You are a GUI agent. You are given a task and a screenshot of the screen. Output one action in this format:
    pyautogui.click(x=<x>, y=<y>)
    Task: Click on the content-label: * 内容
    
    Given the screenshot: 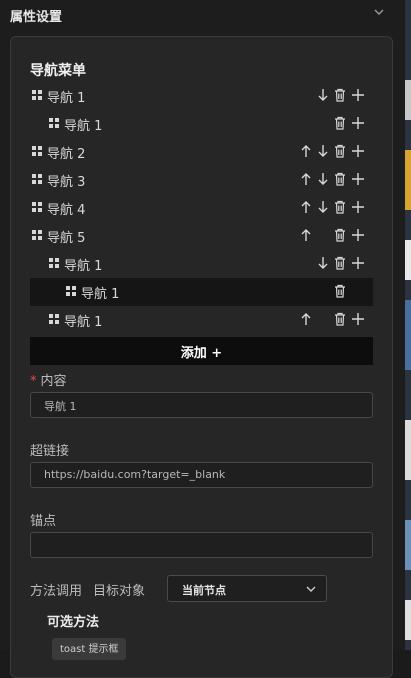 What is the action you would take?
    pyautogui.click(x=48, y=381)
    